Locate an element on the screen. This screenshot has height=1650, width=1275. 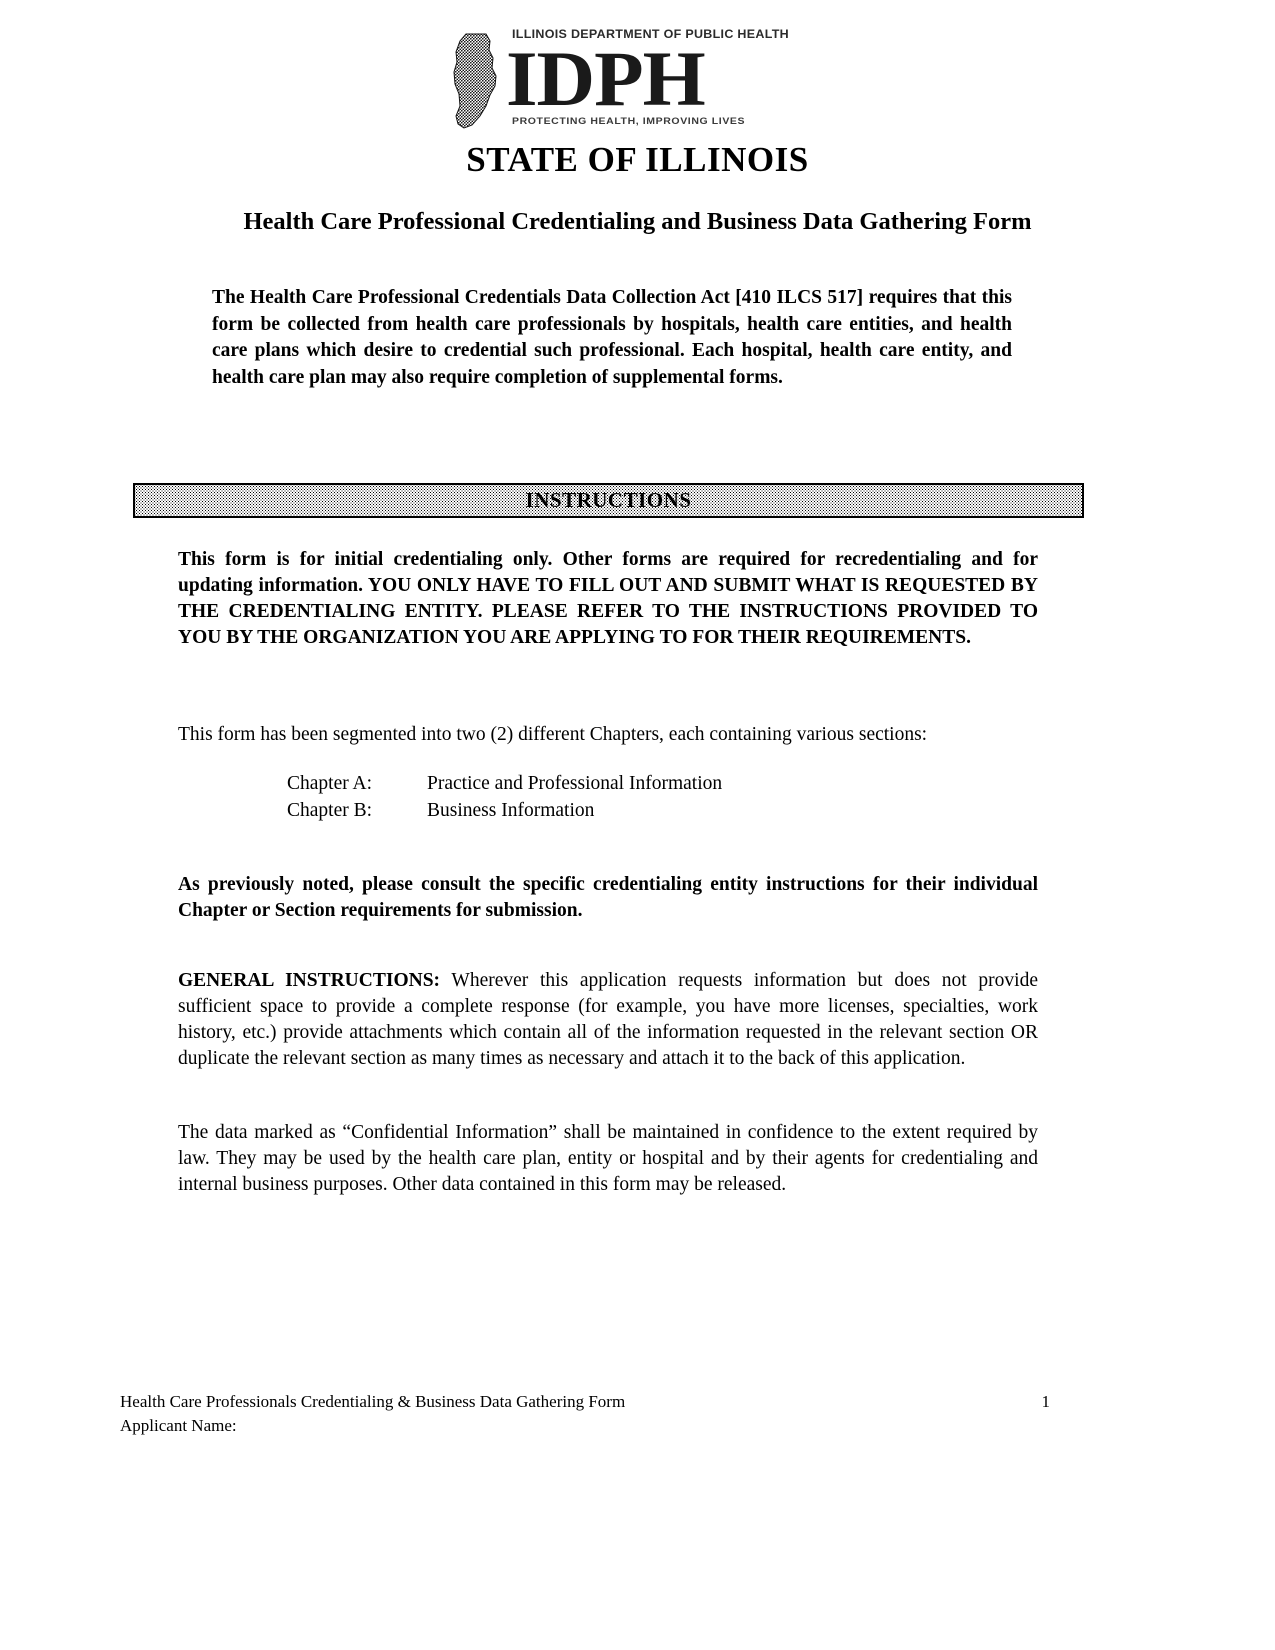
page-title-state: STATE OF ILLINOIS is located at coordinates (637, 159).